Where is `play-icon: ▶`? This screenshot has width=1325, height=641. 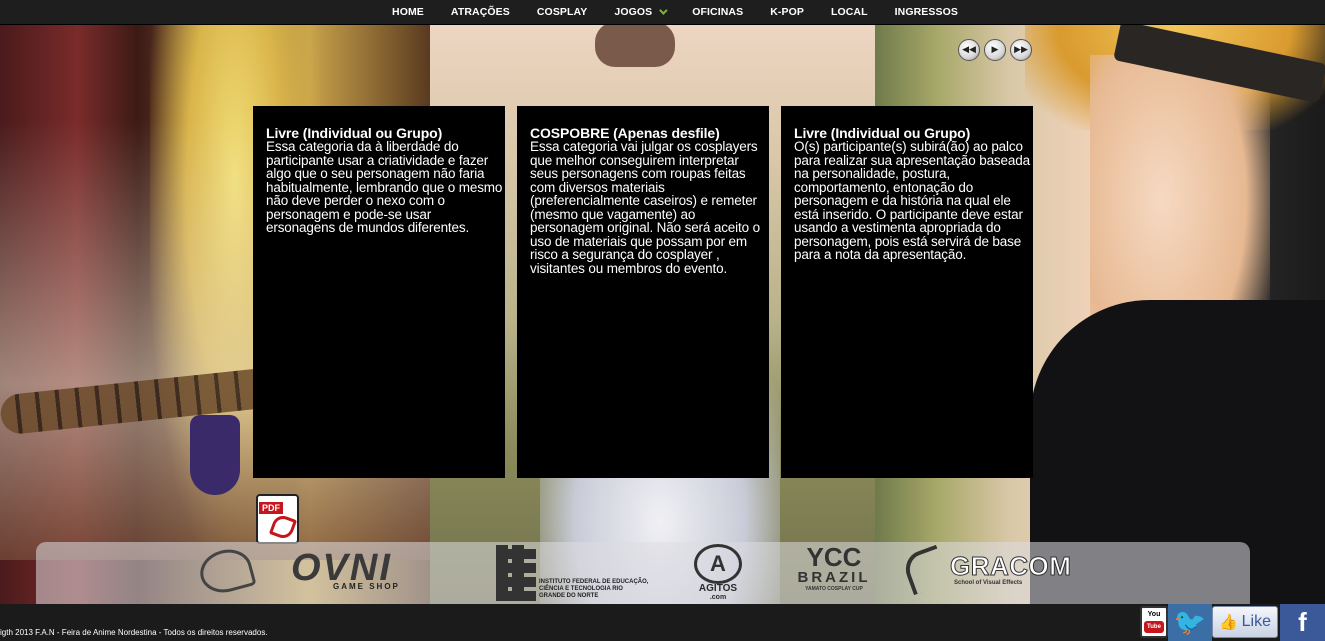
play-icon: ▶ is located at coordinates (995, 50).